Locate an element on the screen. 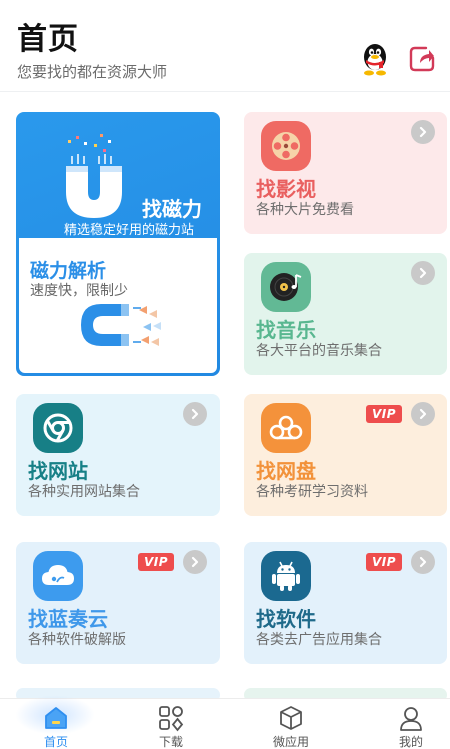  music-card: 找音乐 各大平台的音乐集合 is located at coordinates (345, 314).